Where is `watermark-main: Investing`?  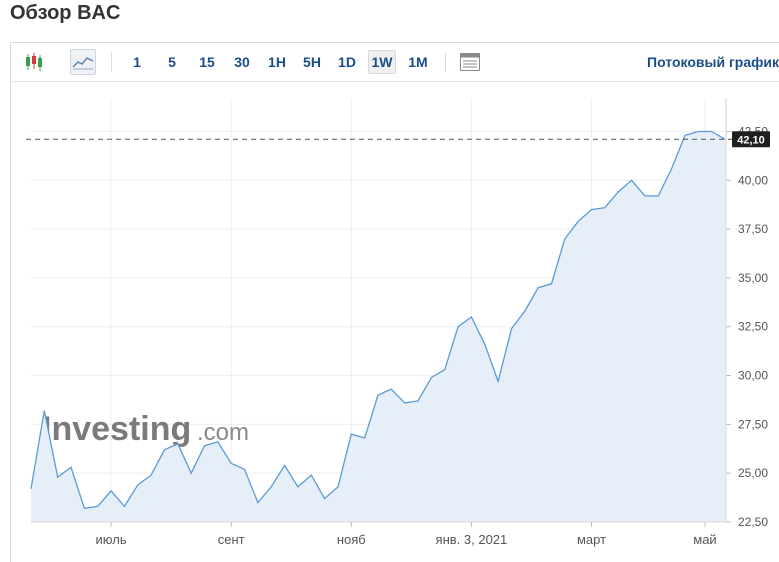
watermark-main: Investing is located at coordinates (116, 429).